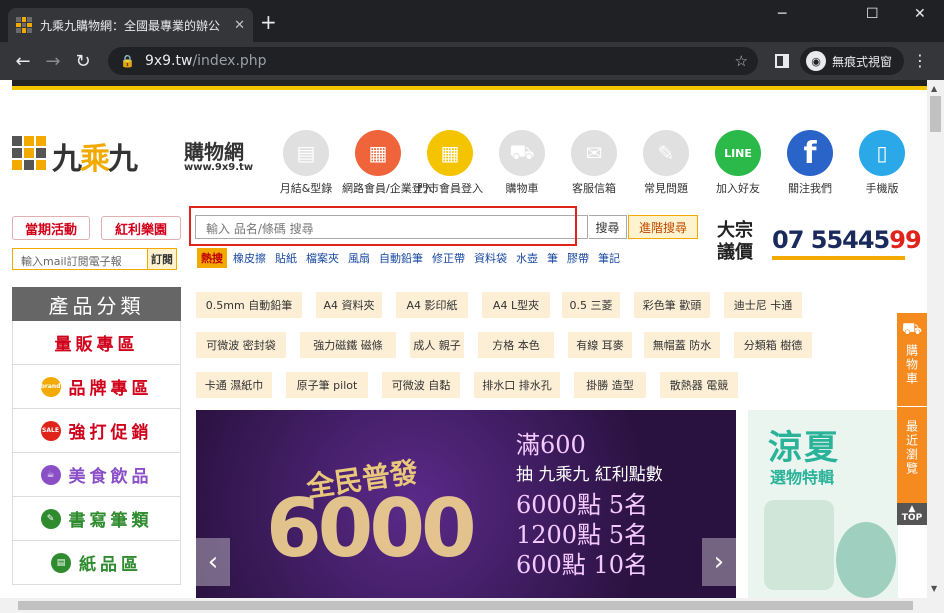 The image size is (944, 613). Describe the element at coordinates (666, 188) in the screenshot. I see `top-icon-label: 常見問題` at that location.